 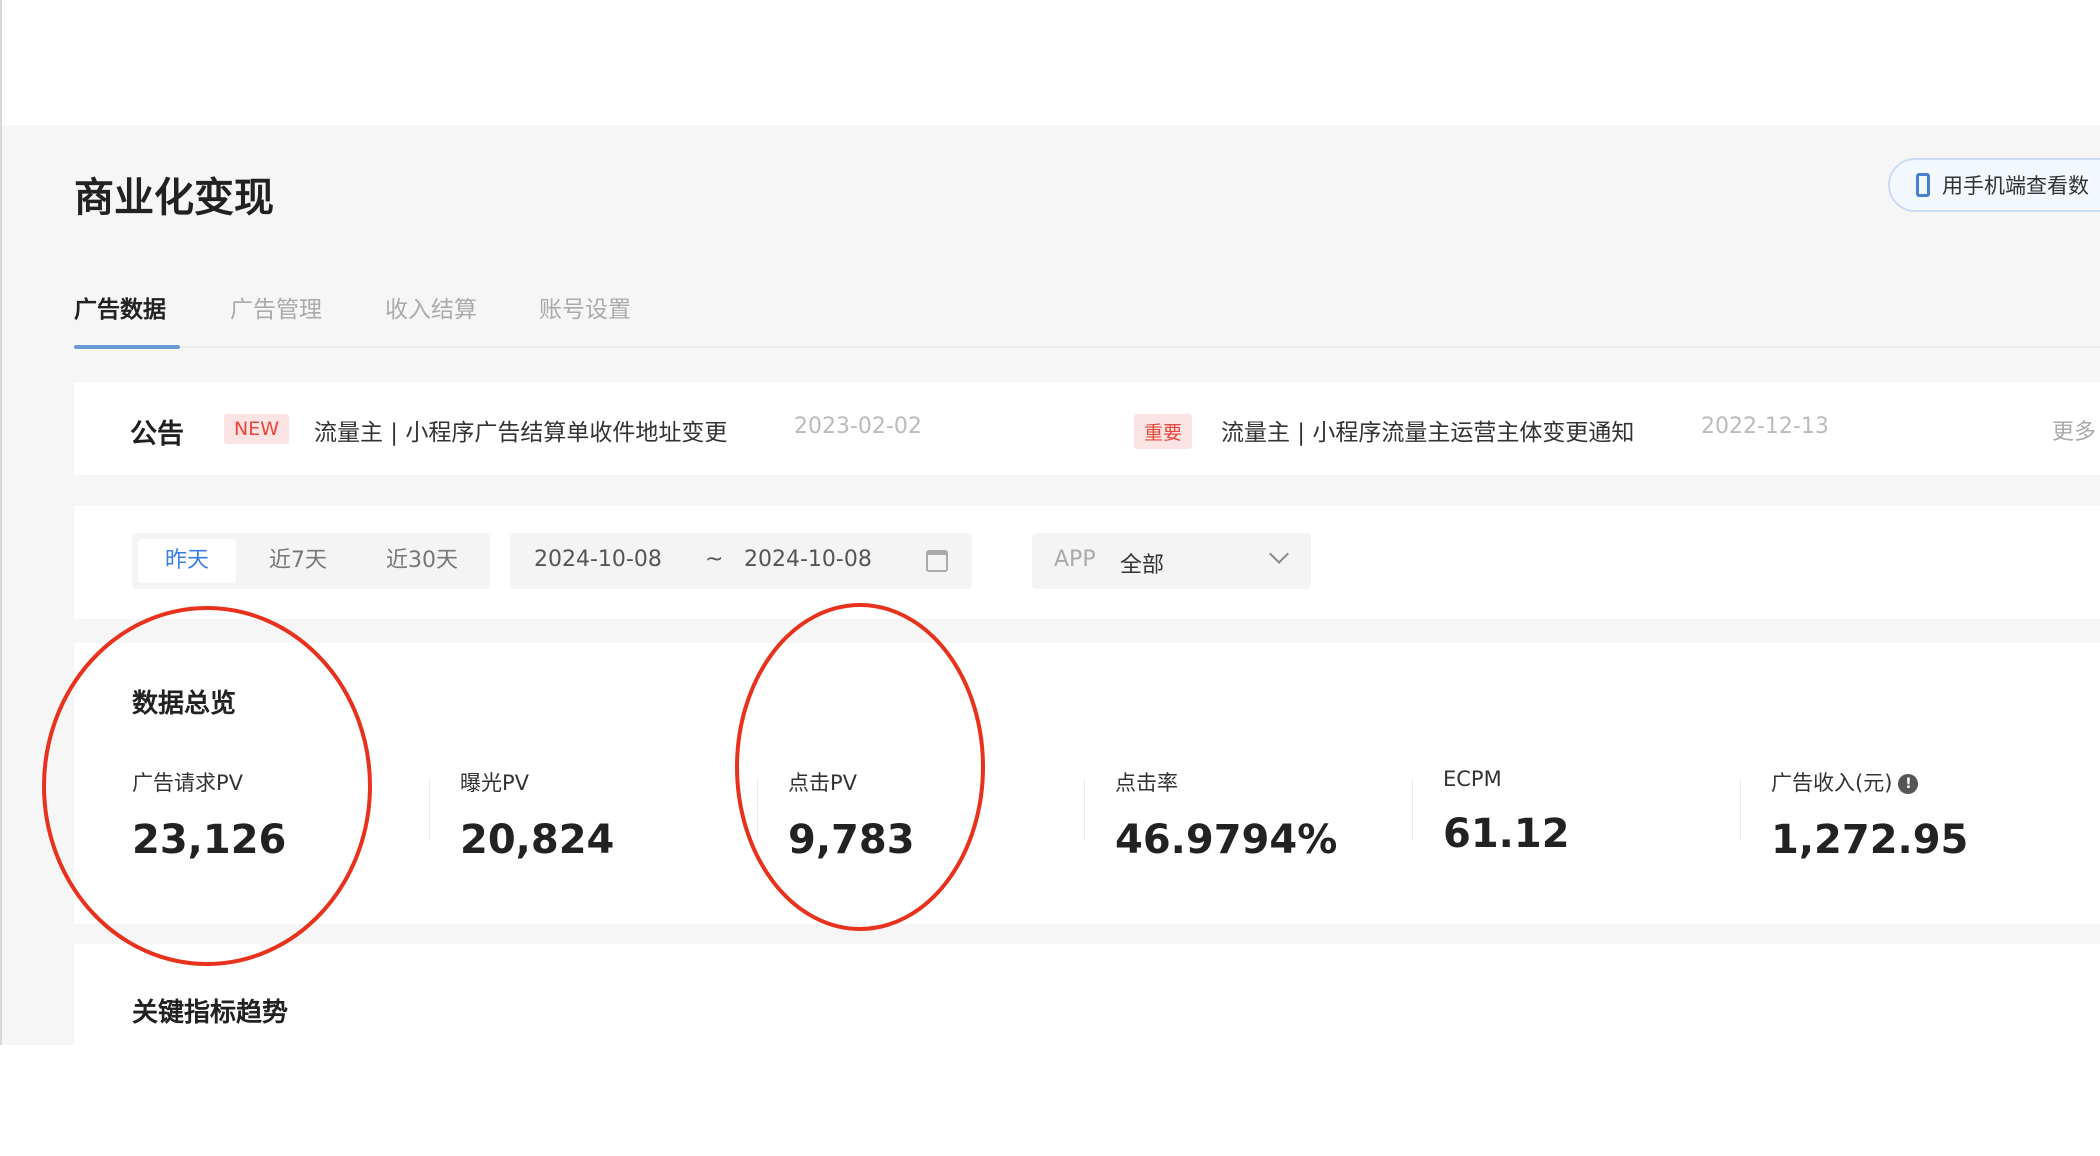 I want to click on page-title: 商业化变现, so click(x=174, y=198).